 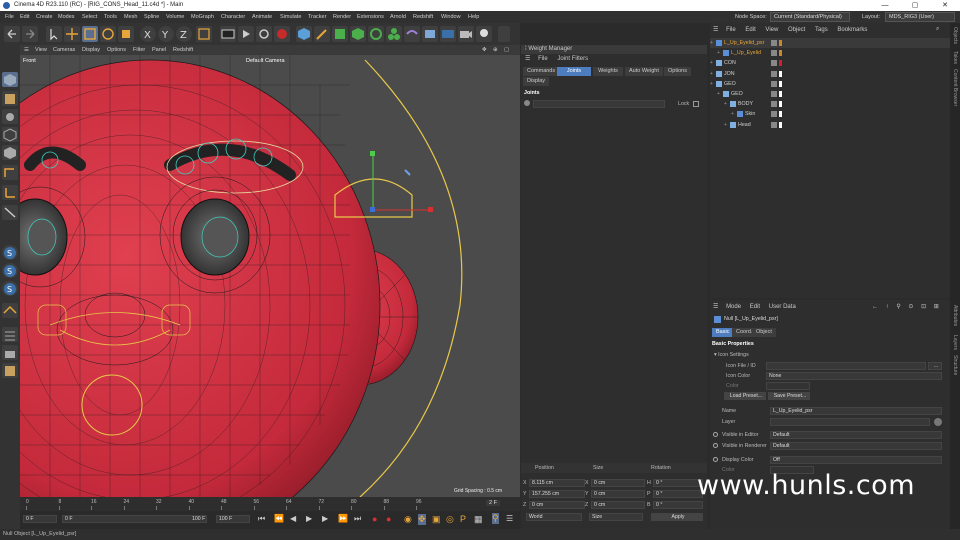 What do you see at coordinates (830, 84) in the screenshot?
I see `om-object-row: + GEO` at bounding box center [830, 84].